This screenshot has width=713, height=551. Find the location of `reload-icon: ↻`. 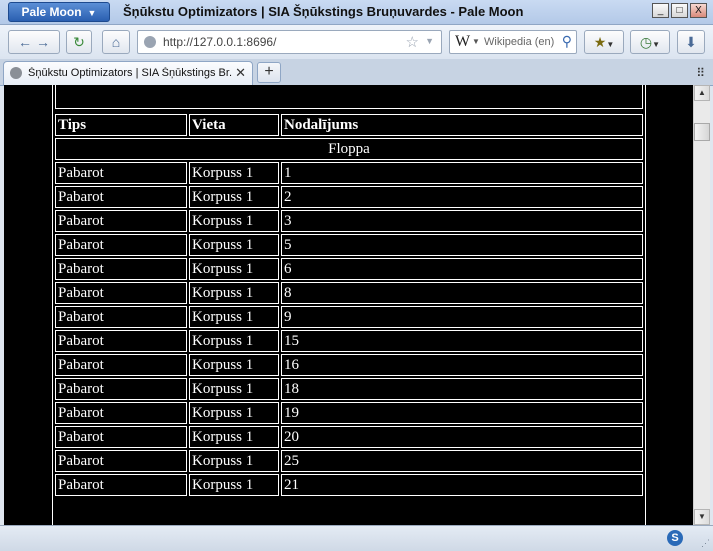

reload-icon: ↻ is located at coordinates (79, 42).